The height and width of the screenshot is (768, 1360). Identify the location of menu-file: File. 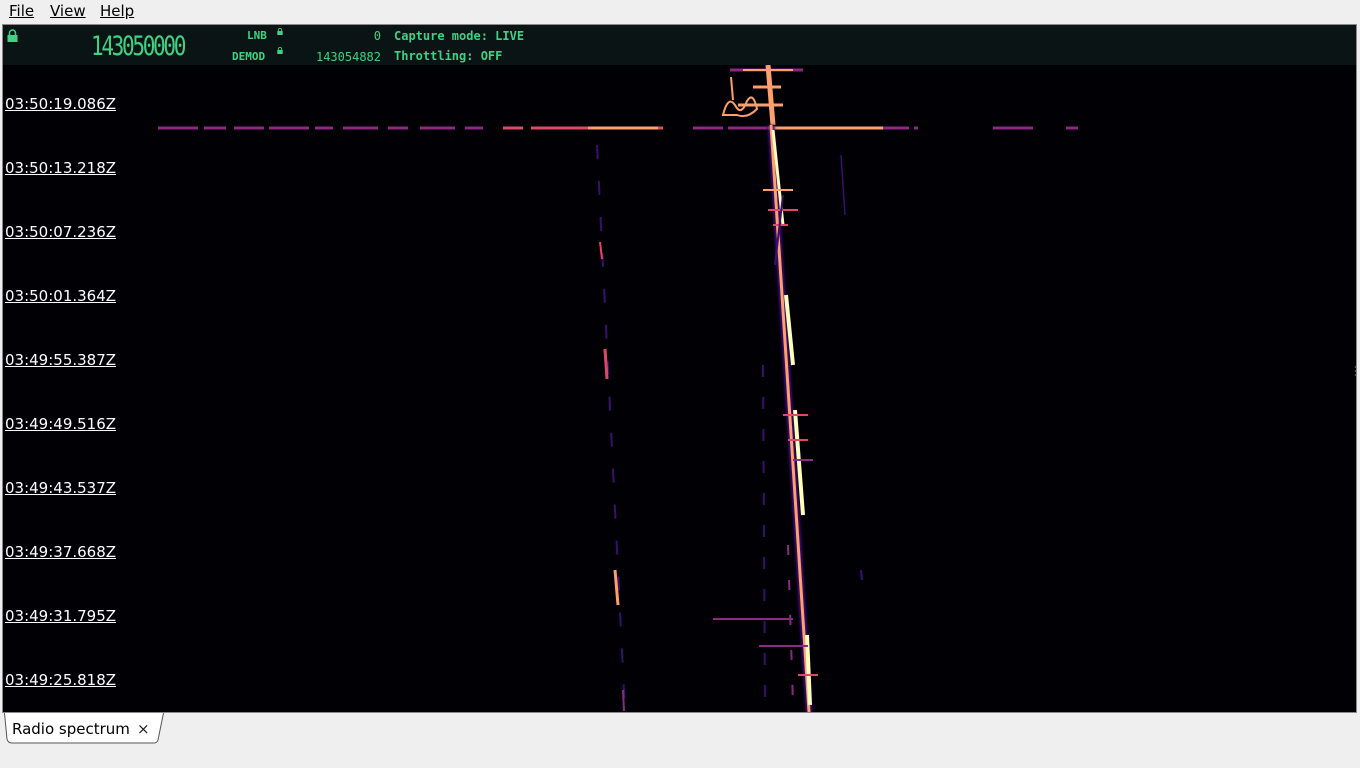
(21, 11).